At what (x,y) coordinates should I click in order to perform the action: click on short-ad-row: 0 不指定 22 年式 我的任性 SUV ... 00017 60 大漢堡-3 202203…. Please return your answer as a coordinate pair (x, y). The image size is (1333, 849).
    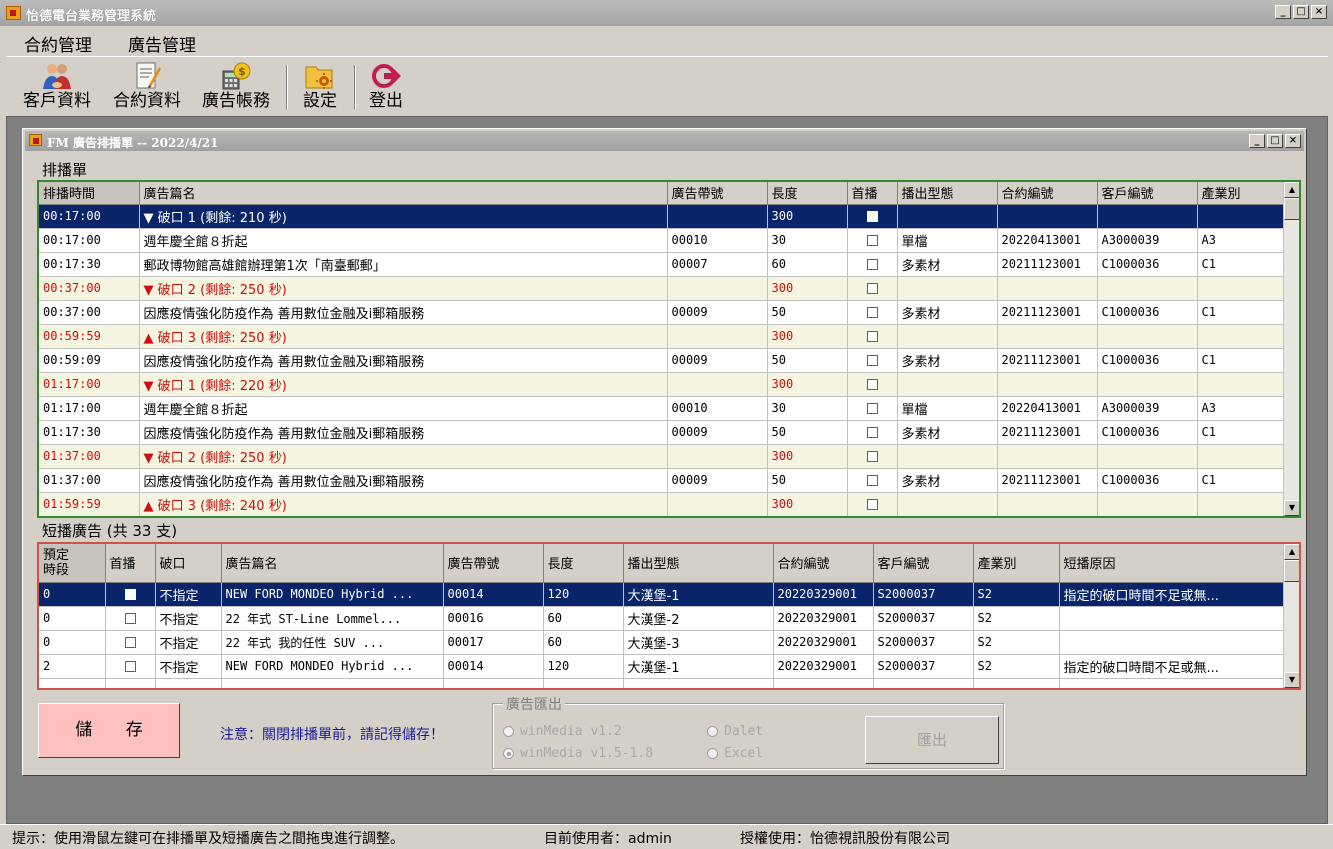
    Looking at the image, I should click on (661, 642).